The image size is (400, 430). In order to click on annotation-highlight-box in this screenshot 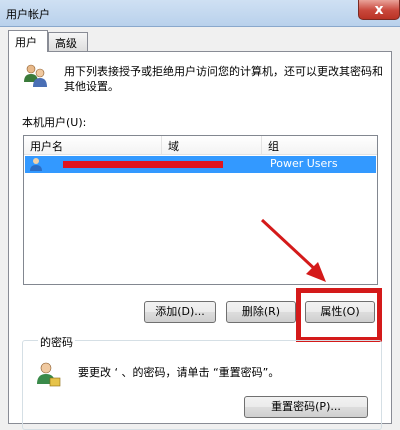, I will do `click(339, 315)`.